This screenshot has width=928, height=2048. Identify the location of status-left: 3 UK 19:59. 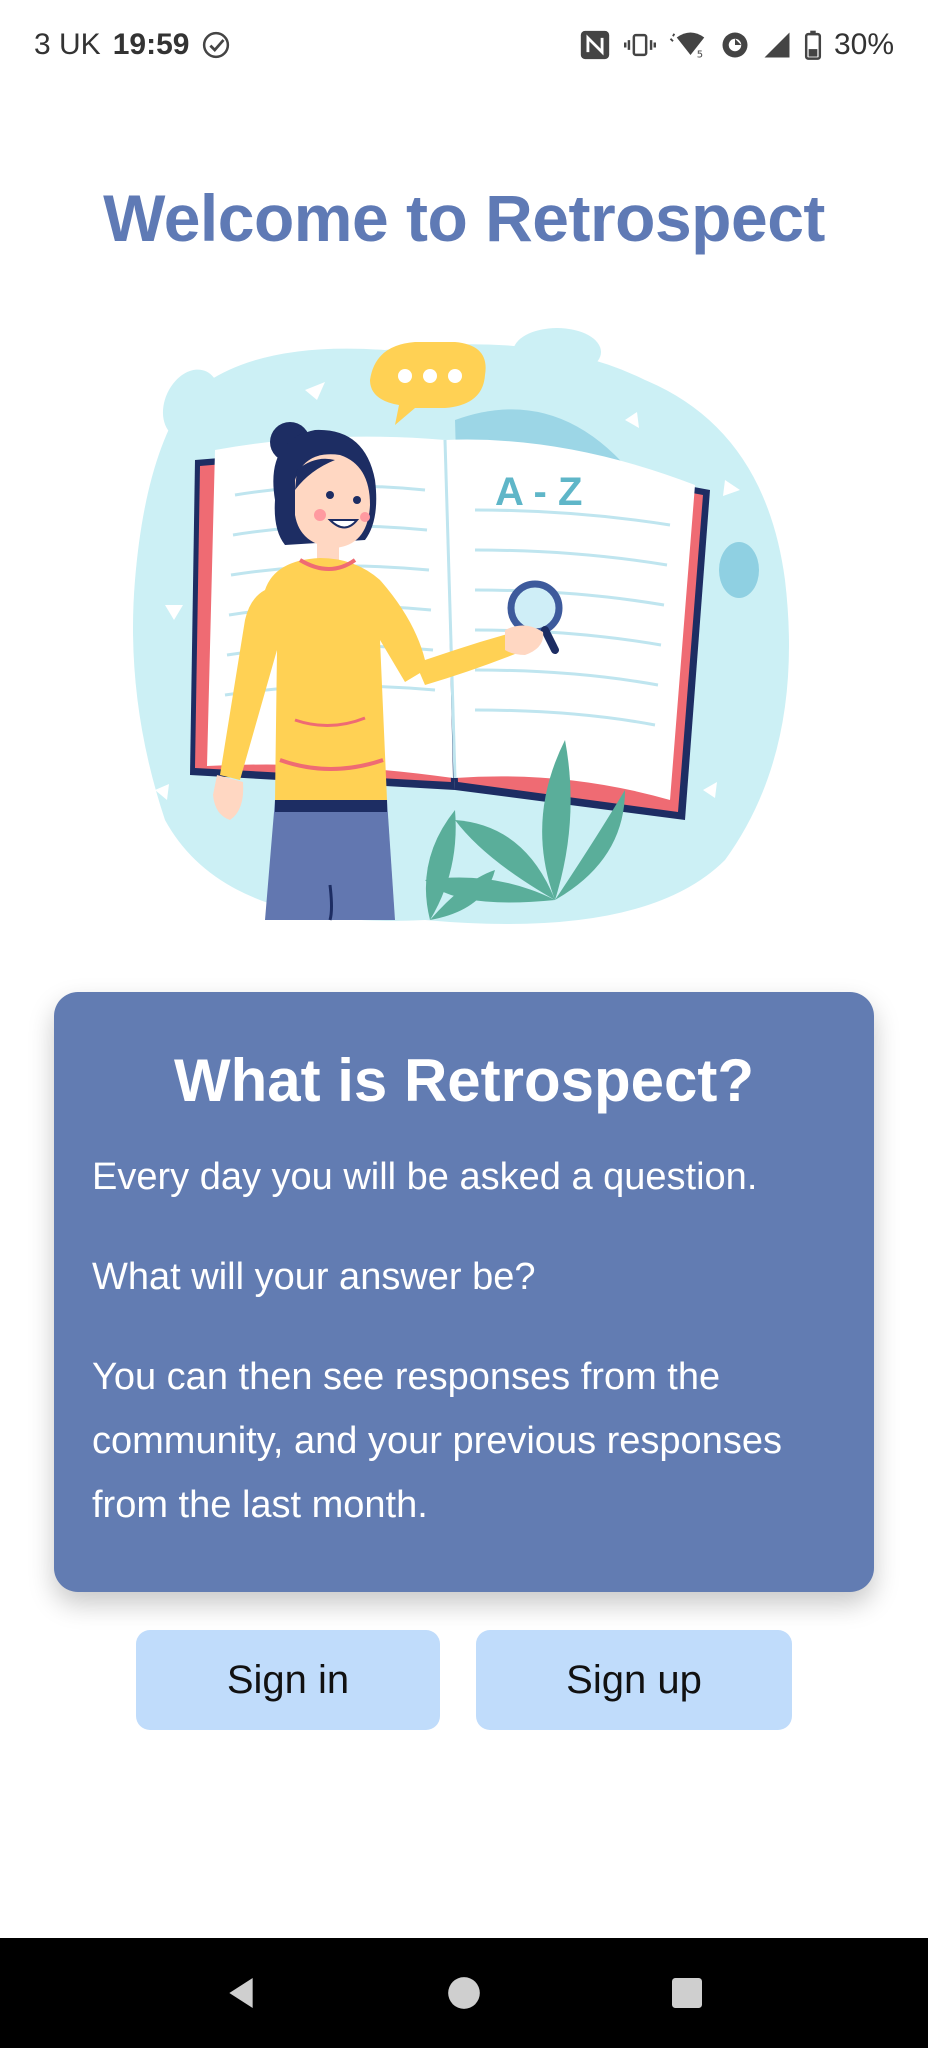
(132, 45).